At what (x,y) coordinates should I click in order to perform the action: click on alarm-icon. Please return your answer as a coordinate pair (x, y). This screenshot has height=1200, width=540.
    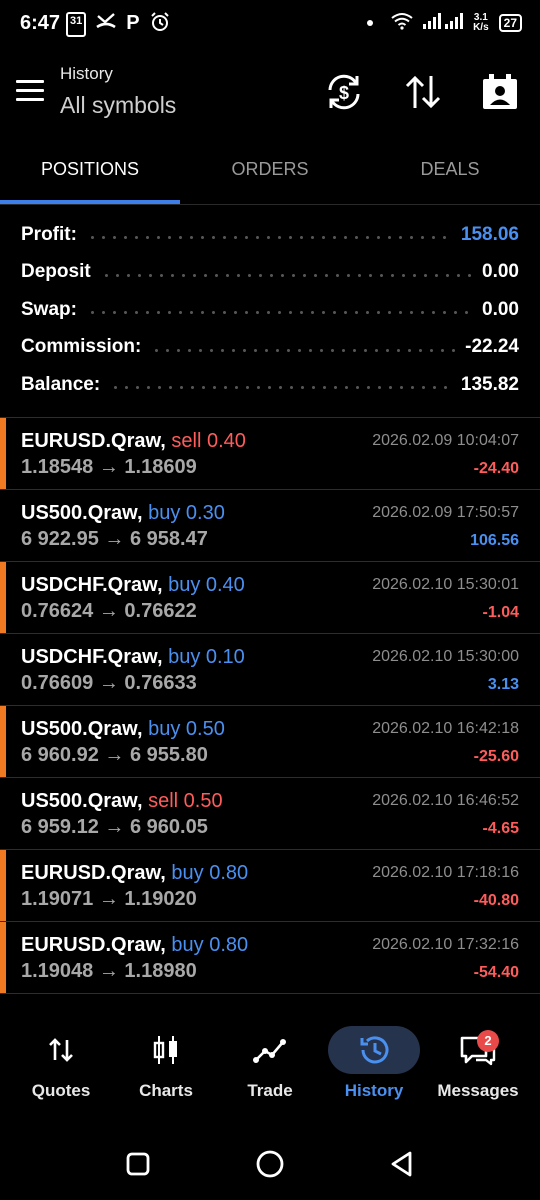
    Looking at the image, I should click on (160, 24).